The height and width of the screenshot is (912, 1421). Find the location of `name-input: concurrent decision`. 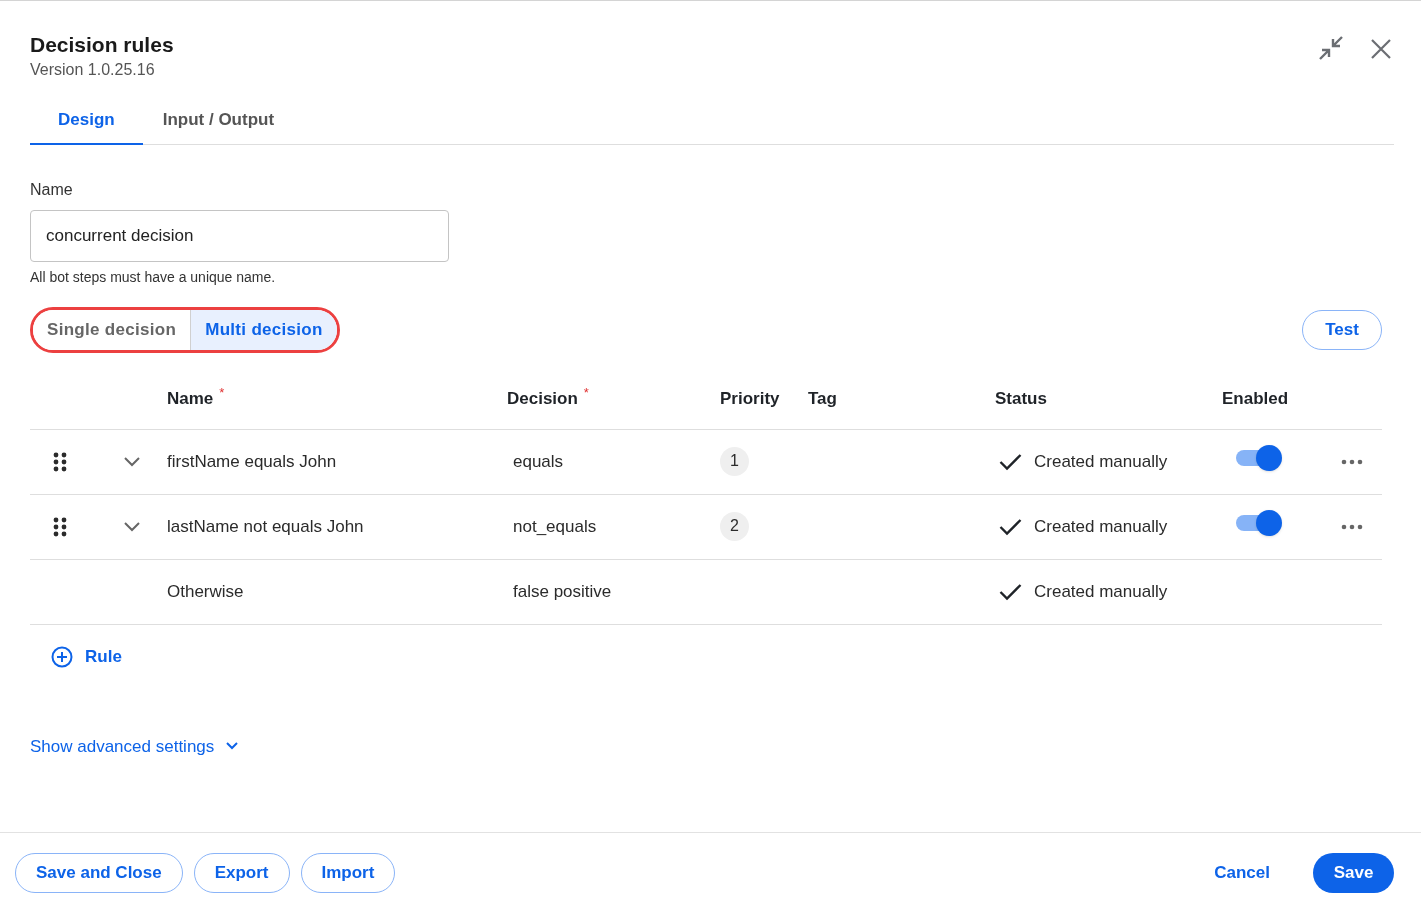

name-input: concurrent decision is located at coordinates (239, 236).